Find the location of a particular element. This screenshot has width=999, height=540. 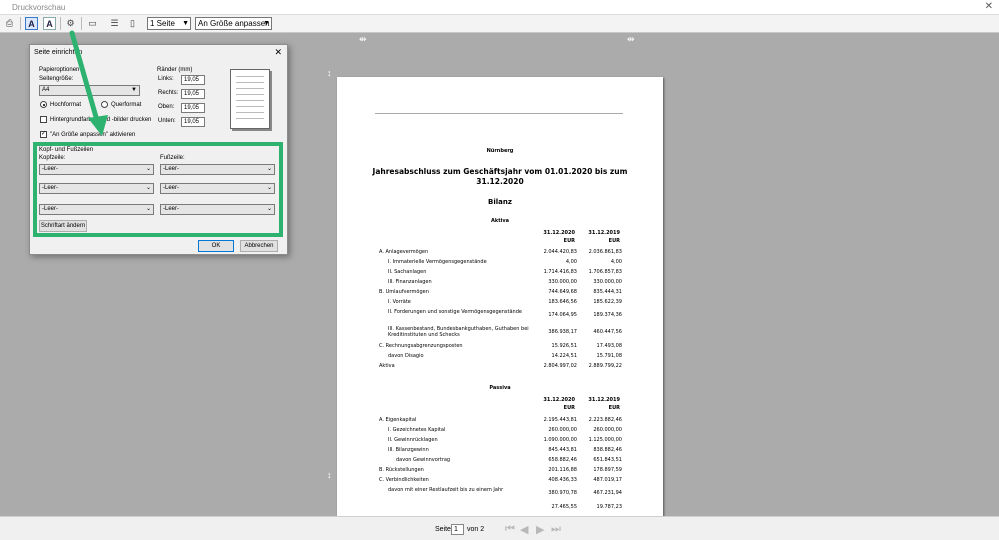

row-value-2020: 330.000,00 is located at coordinates (562, 282).